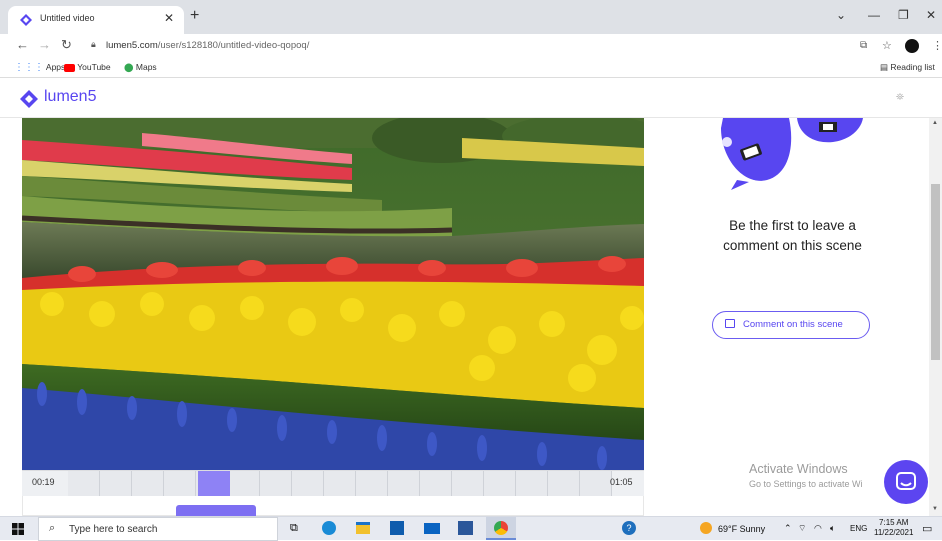 The height and width of the screenshot is (541, 942). I want to click on timeline-frames, so click(340, 483).